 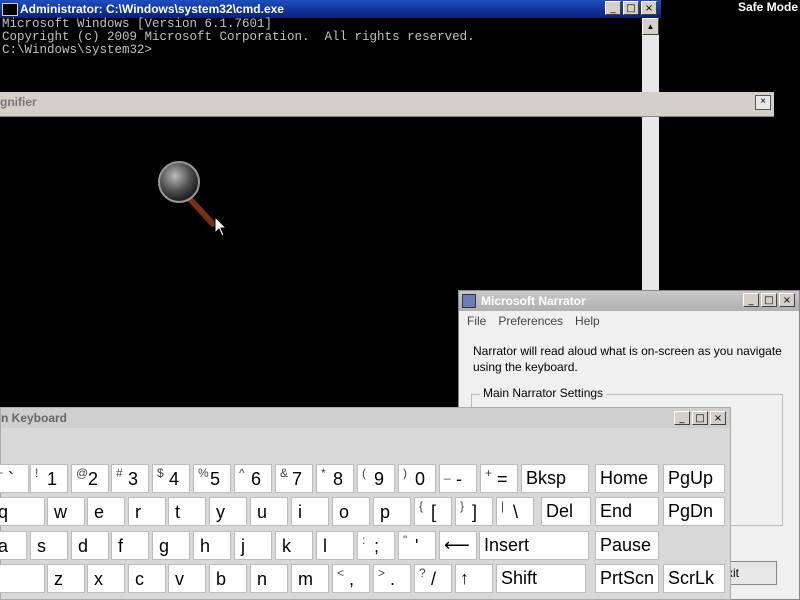 I want to click on key-blank, so click(x=22, y=578).